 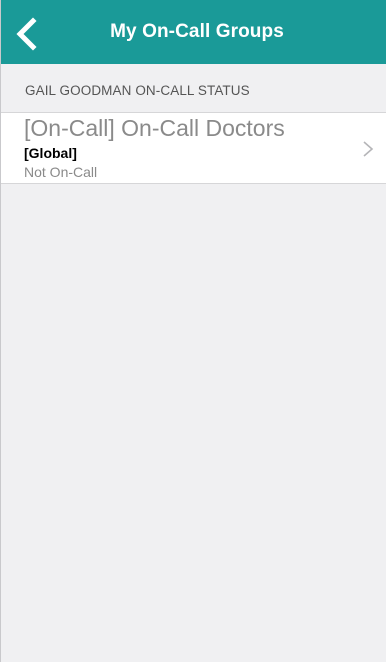 I want to click on page-title: My On-Call Groups, so click(x=197, y=31).